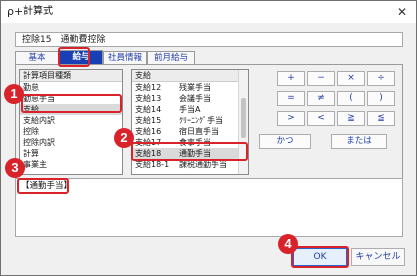 The image size is (417, 276). I want to click on table-row: 支給13 会議手当, so click(190, 98).